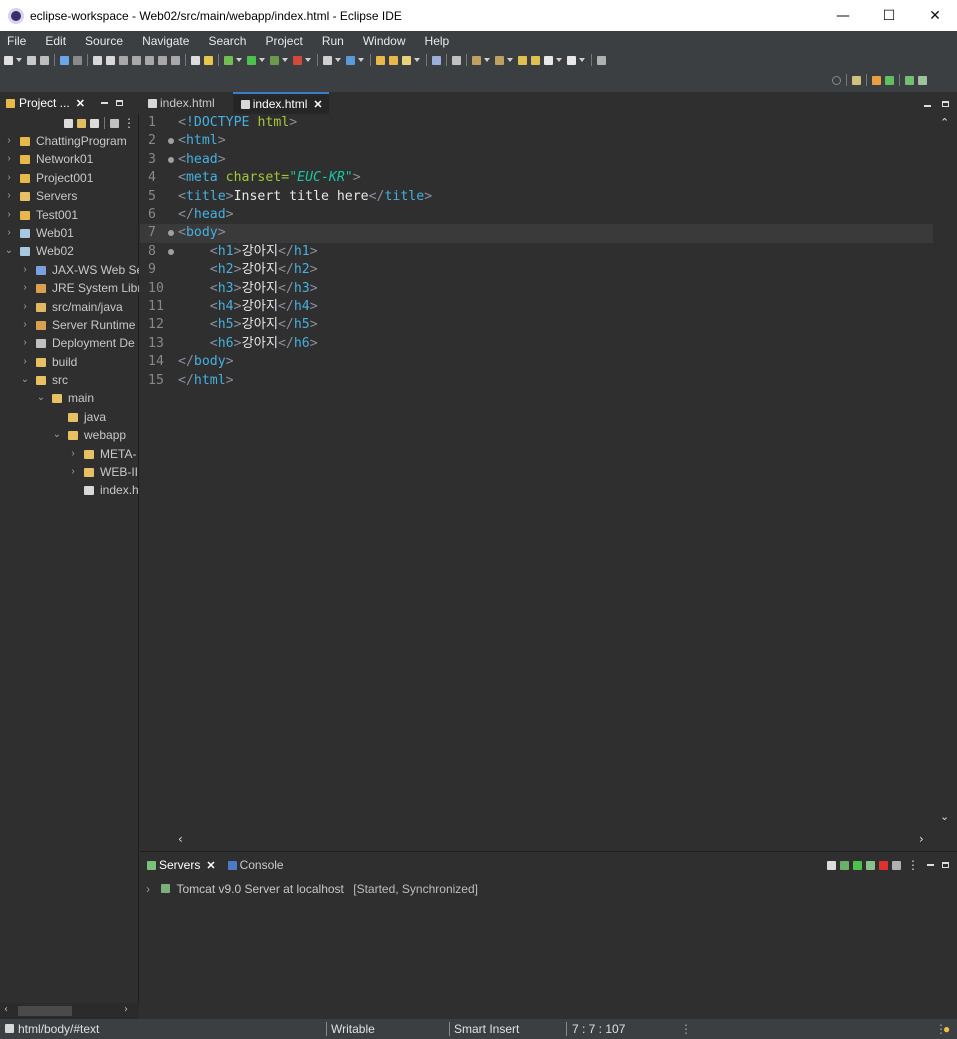 The height and width of the screenshot is (1039, 957). I want to click on collapse-all-icon, so click(831, 865).